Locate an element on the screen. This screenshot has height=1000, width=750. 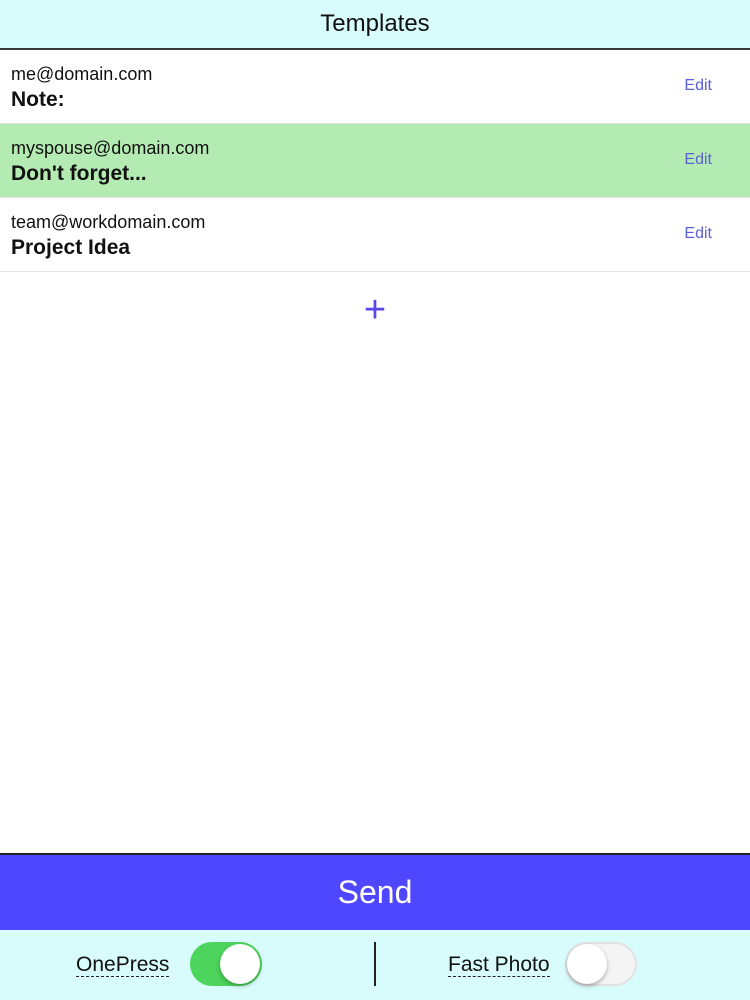
send-label: Send is located at coordinates (375, 892).